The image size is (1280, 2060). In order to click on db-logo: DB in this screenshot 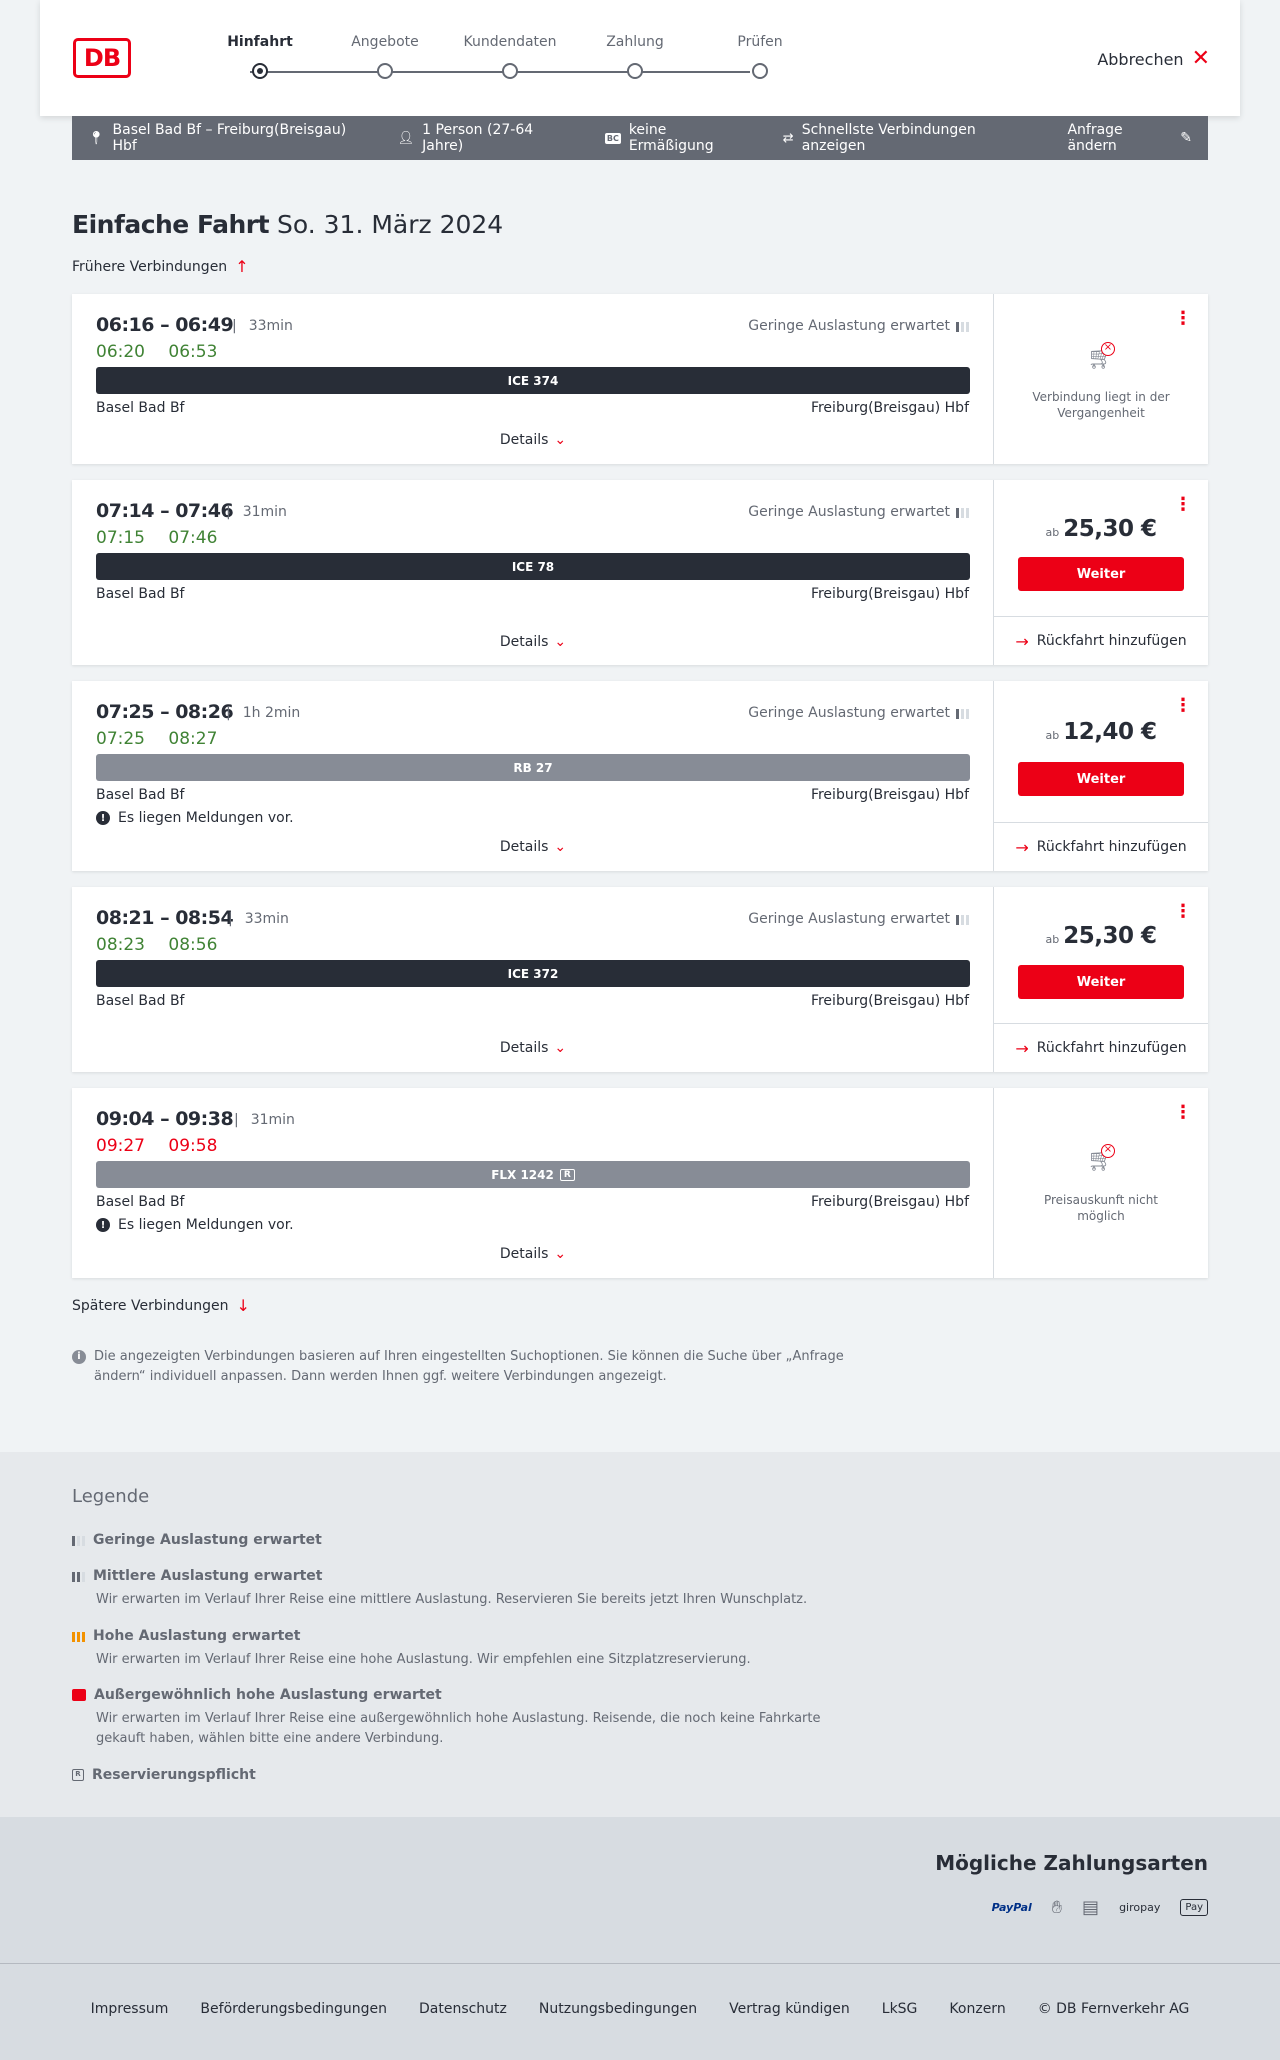, I will do `click(102, 58)`.